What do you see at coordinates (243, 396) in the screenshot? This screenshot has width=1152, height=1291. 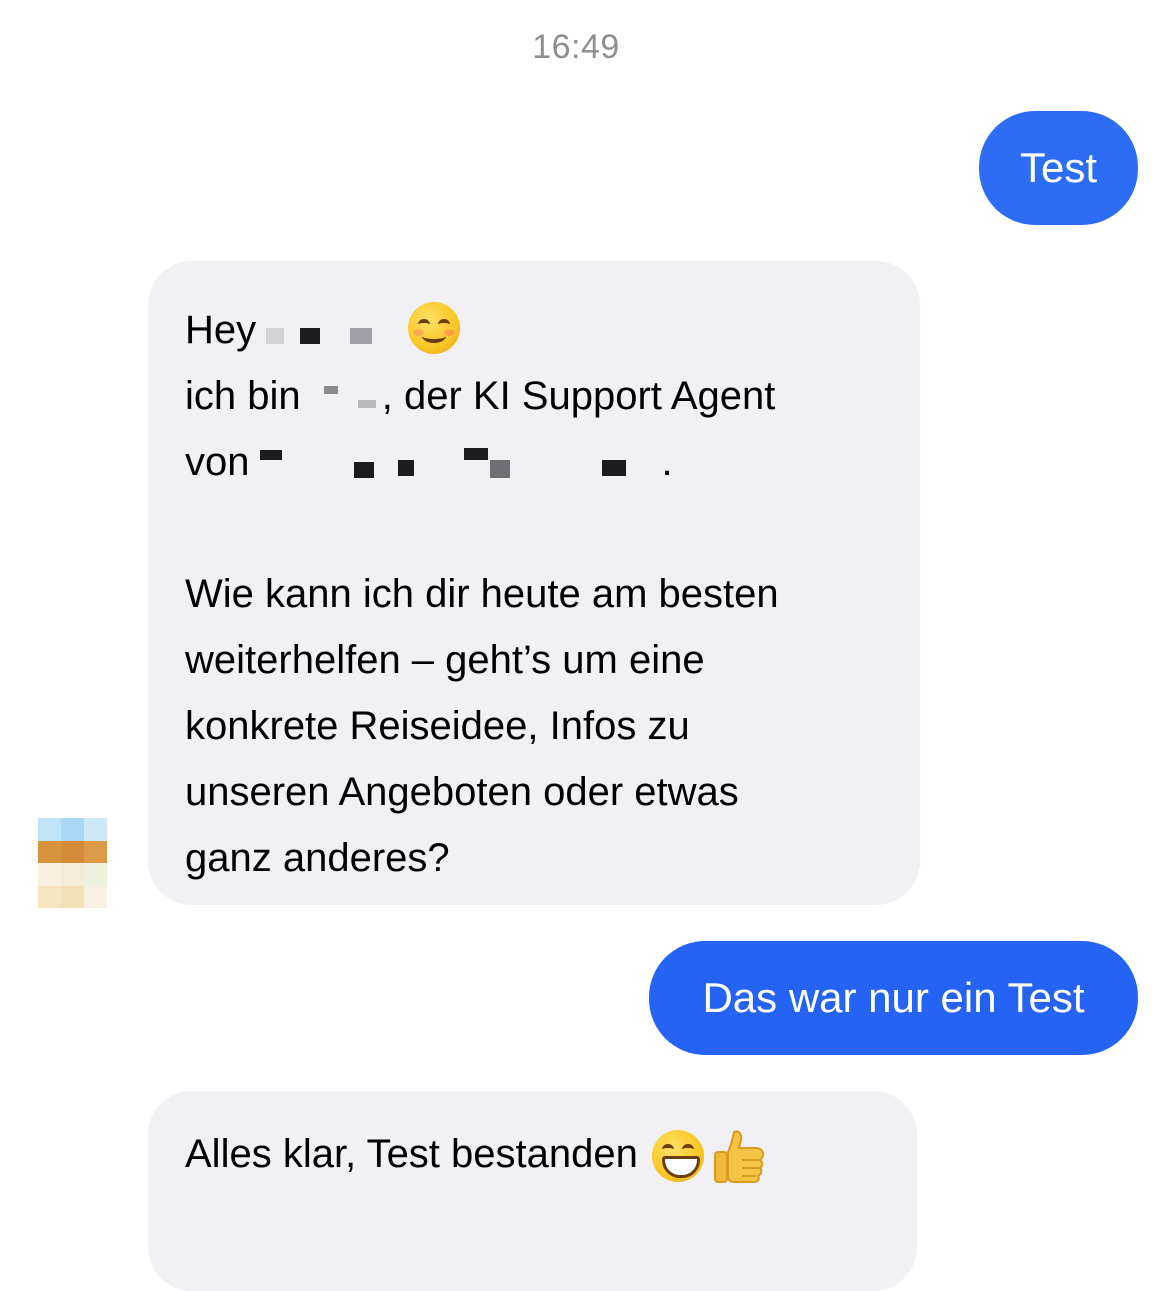 I see `message-text: ich bin` at bounding box center [243, 396].